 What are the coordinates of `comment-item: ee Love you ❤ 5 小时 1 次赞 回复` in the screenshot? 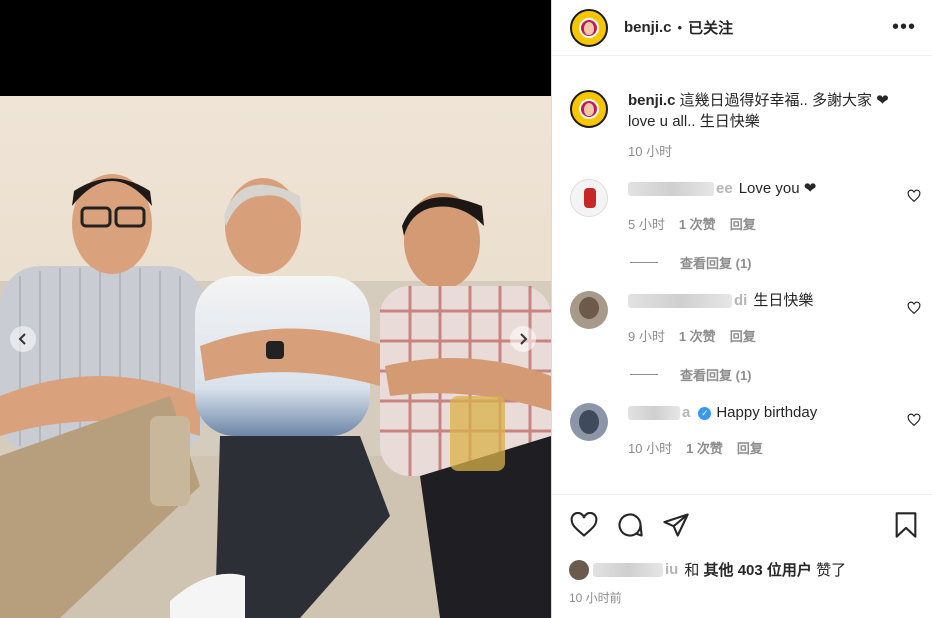 It's located at (742, 206).